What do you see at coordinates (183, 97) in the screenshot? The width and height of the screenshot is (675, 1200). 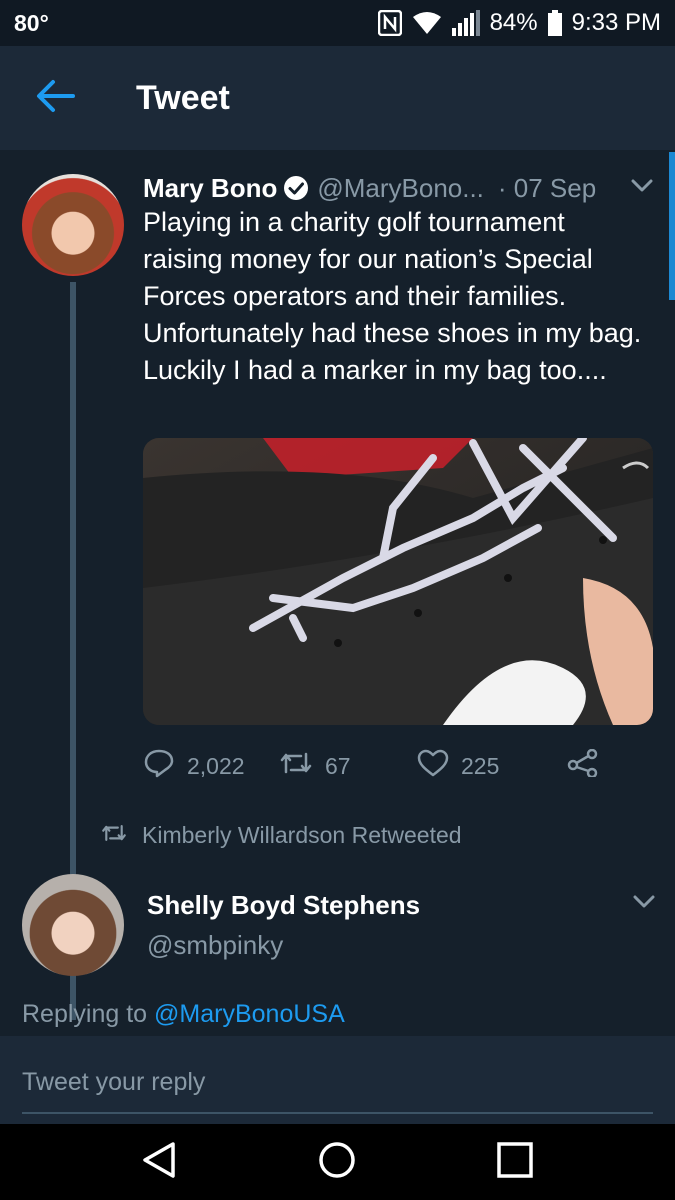 I see `page-title: Tweet` at bounding box center [183, 97].